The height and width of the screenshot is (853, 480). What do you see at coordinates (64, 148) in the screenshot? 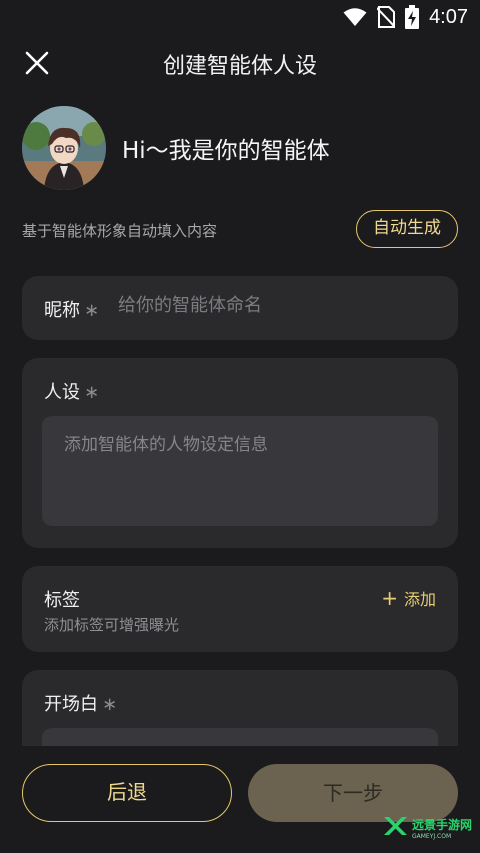
I see `avatar` at bounding box center [64, 148].